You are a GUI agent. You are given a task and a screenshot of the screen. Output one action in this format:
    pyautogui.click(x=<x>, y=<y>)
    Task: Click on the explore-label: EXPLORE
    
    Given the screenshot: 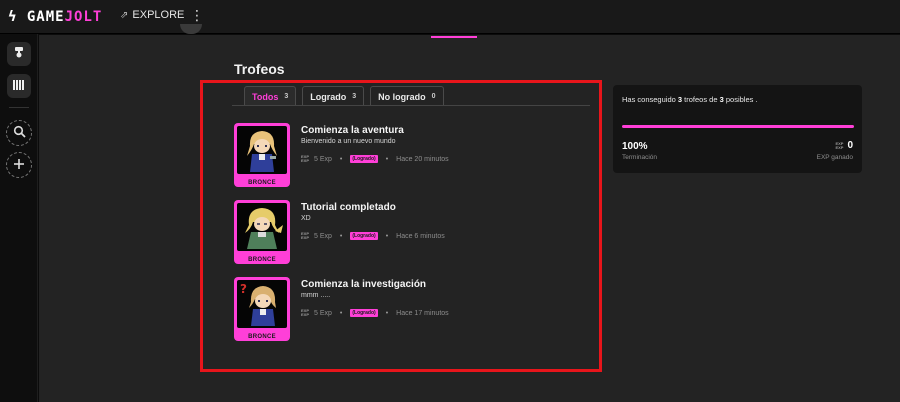 What is the action you would take?
    pyautogui.click(x=158, y=15)
    